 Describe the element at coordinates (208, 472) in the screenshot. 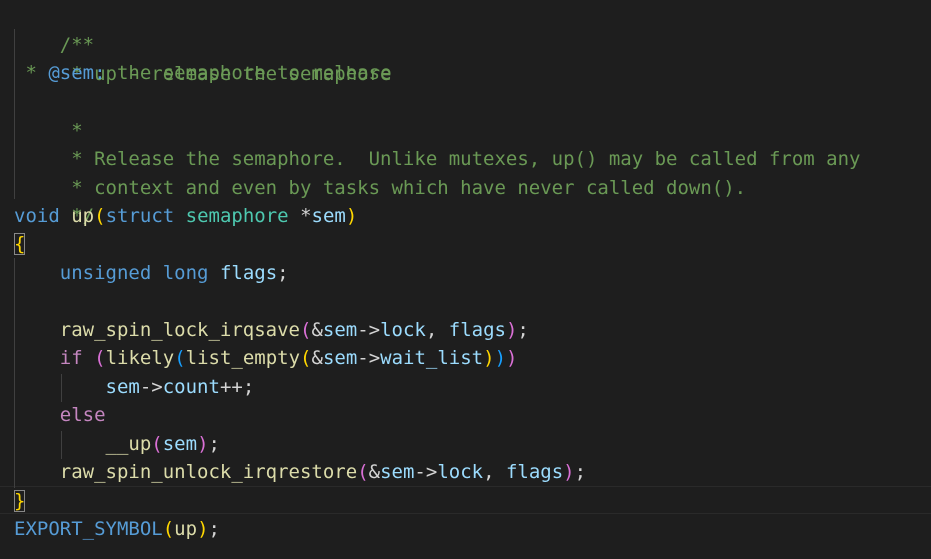

I see `function-call: raw_spin_unlock_irqrestore` at that location.